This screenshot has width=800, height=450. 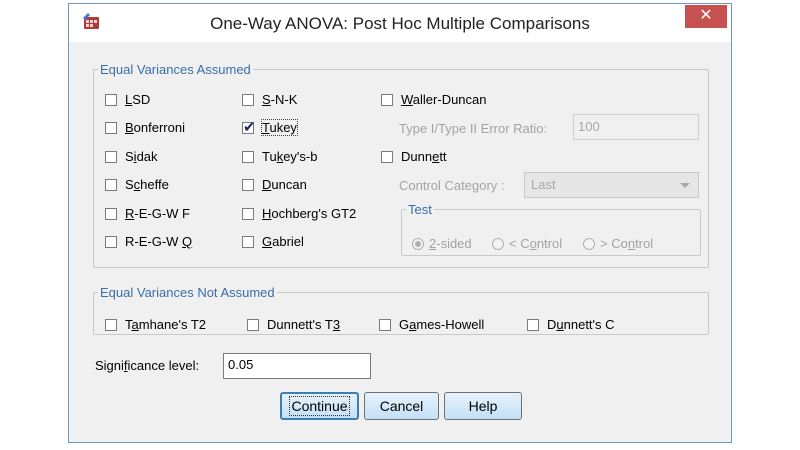 I want to click on checkbox-label: Games-Howell, so click(x=442, y=324).